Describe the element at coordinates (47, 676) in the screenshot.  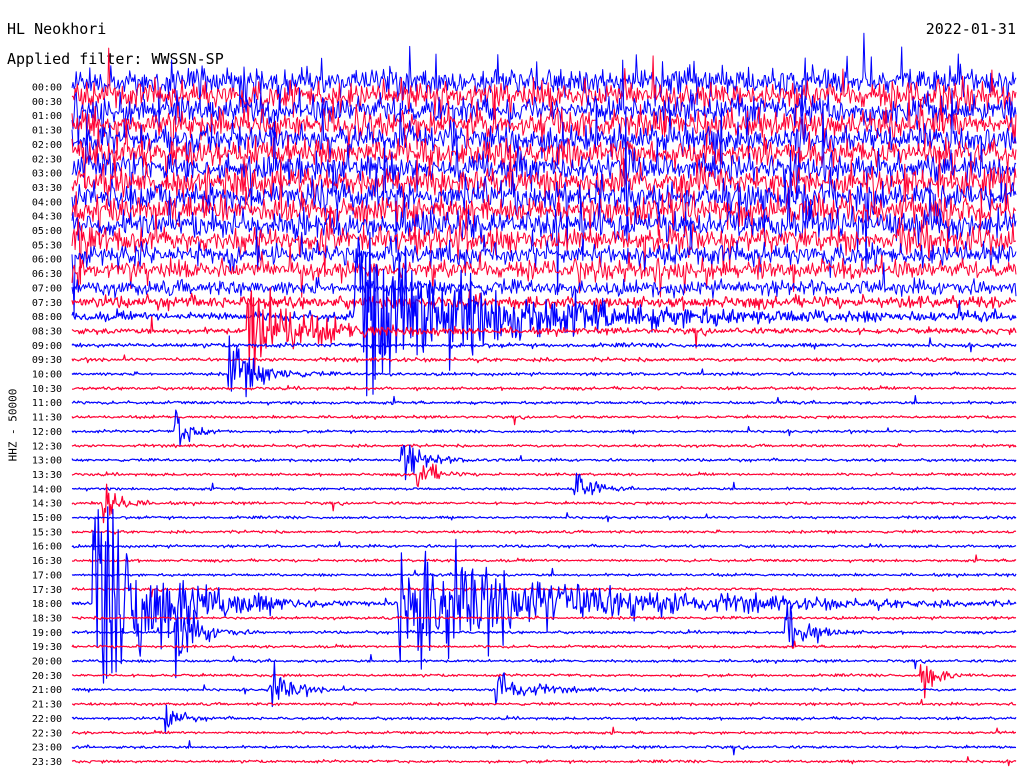
I see `row-time-label: 20:30` at that location.